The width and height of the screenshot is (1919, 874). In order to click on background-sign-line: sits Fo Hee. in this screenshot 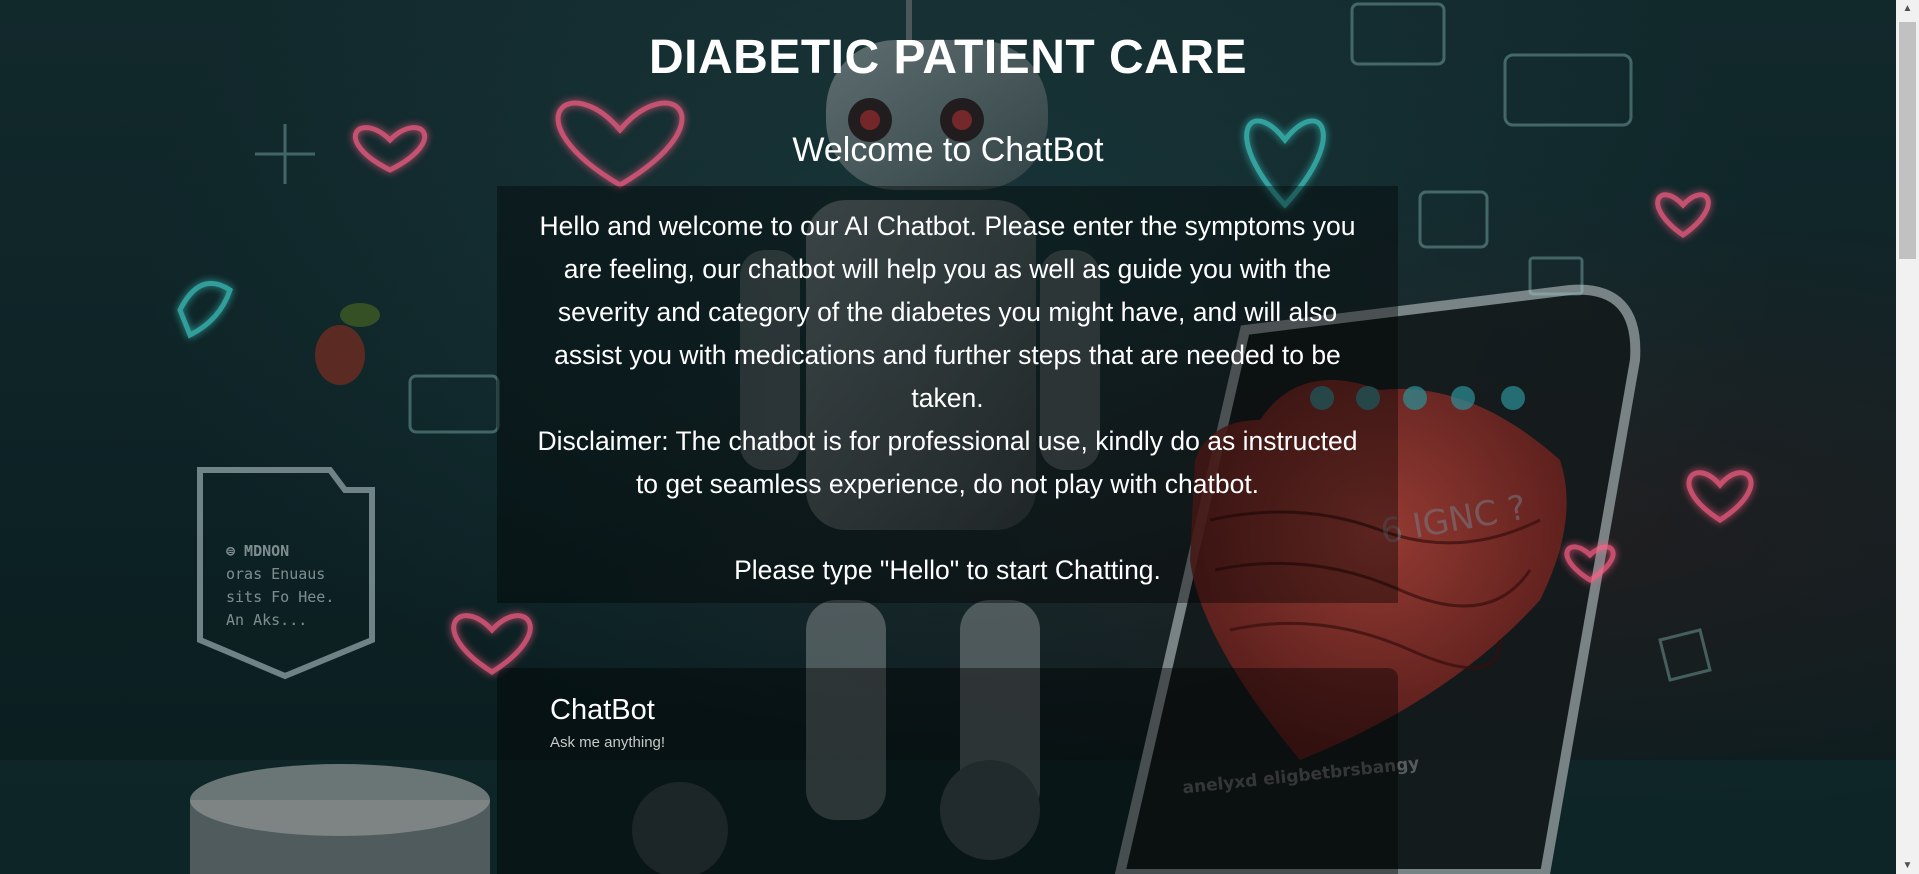, I will do `click(280, 597)`.